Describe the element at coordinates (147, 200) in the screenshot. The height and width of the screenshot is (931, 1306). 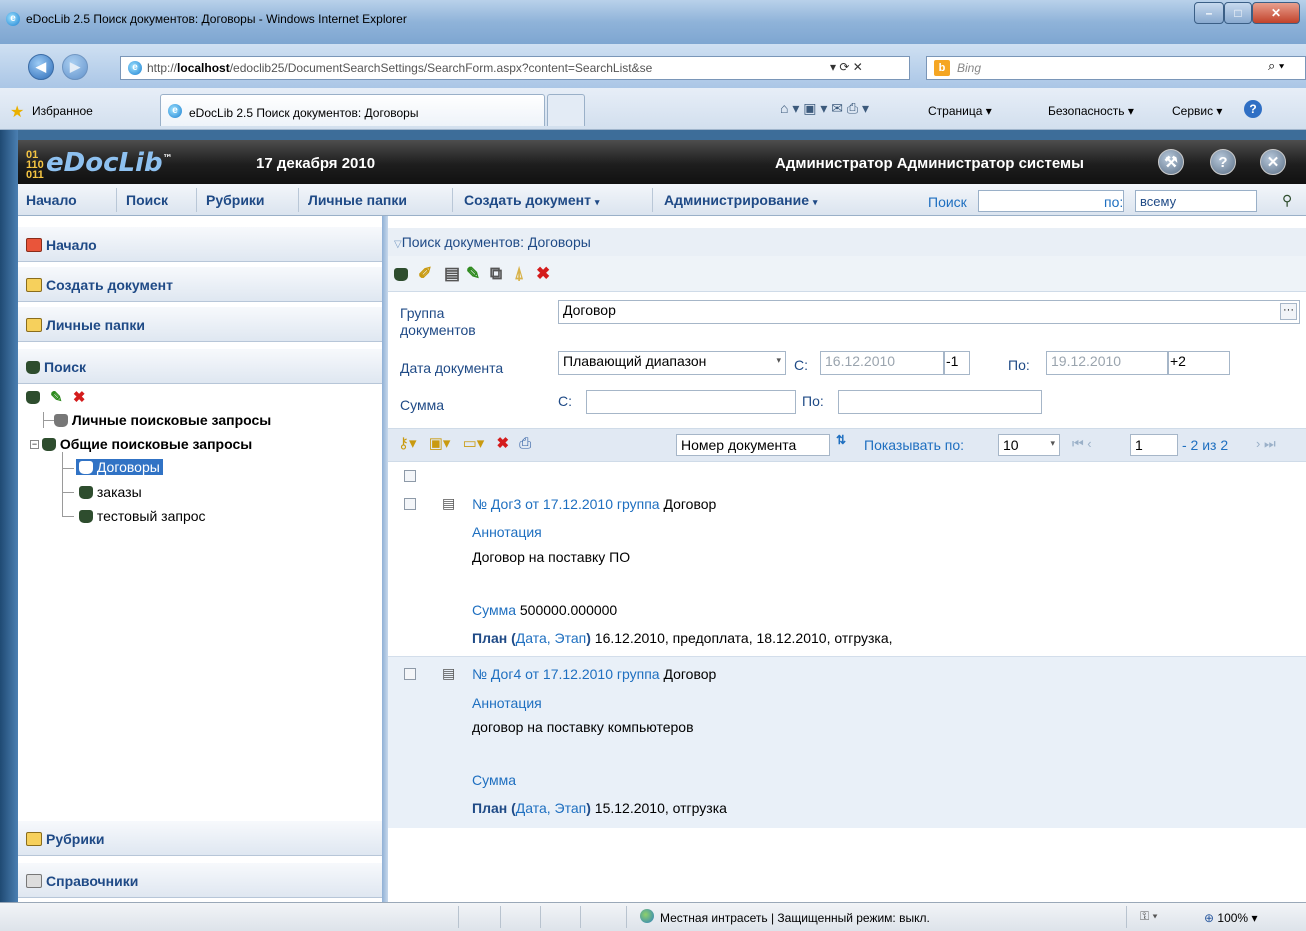
I see `menu-search: Поиск` at that location.